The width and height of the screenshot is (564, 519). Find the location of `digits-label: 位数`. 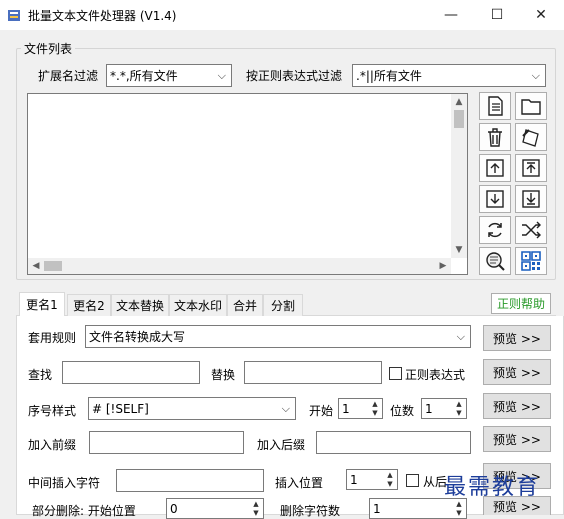

digits-label: 位数 is located at coordinates (402, 411).